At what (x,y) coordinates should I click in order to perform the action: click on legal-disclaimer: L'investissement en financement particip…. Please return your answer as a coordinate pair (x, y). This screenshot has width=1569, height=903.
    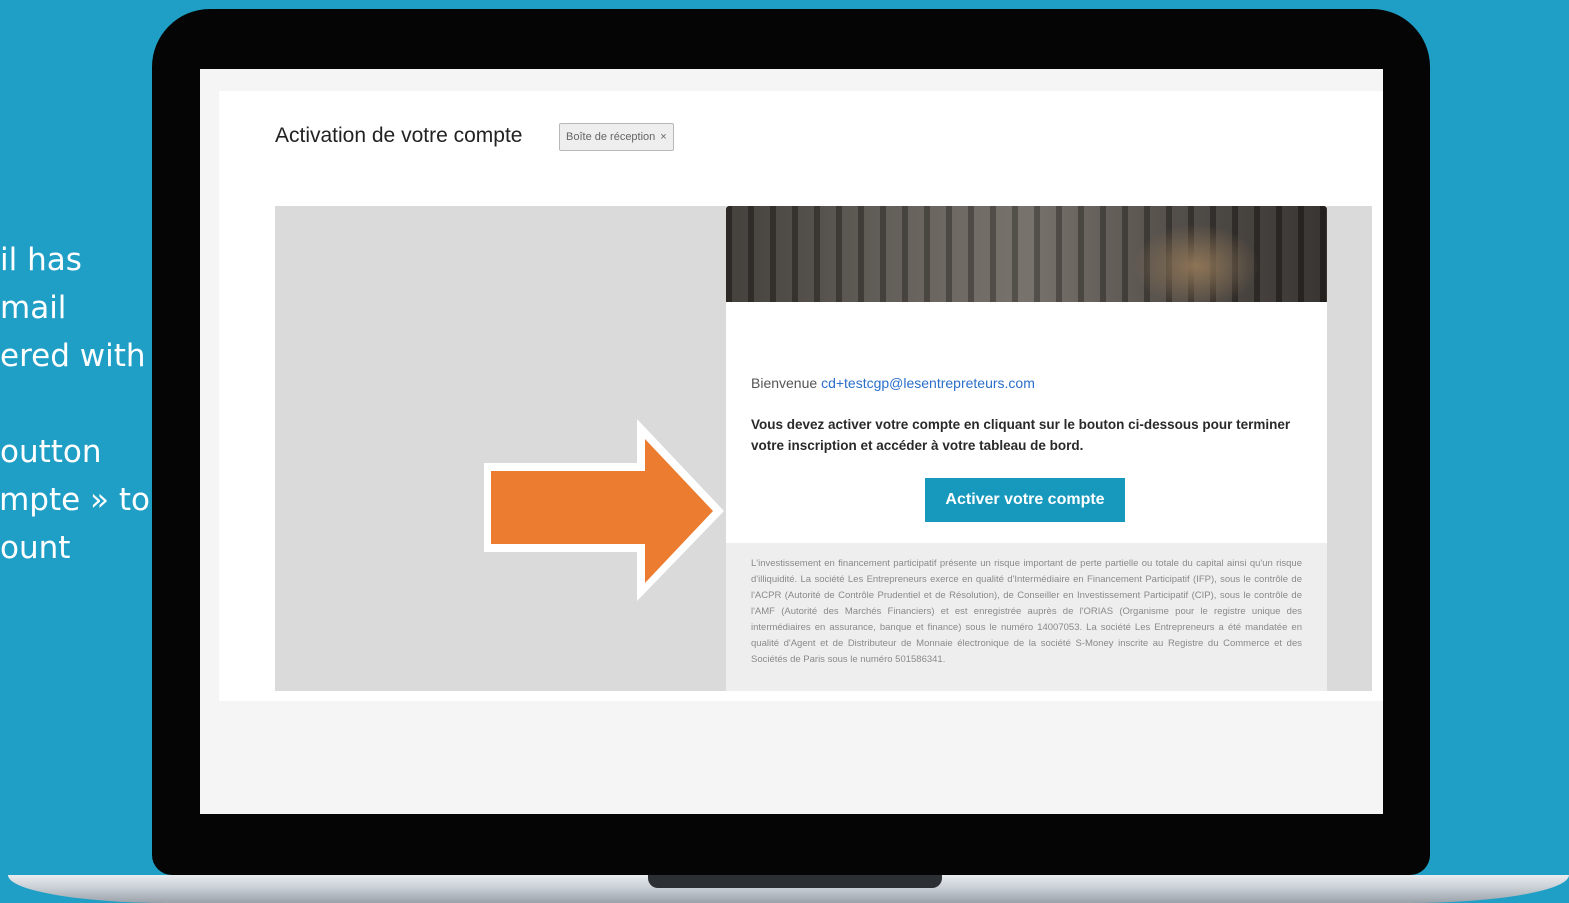
    Looking at the image, I should click on (1026, 617).